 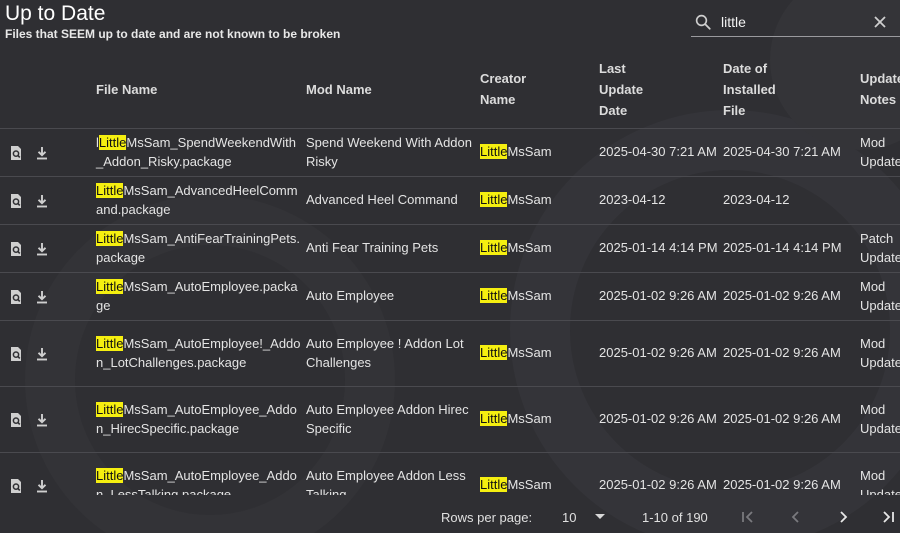 I want to click on chevron-down-icon, so click(x=600, y=517).